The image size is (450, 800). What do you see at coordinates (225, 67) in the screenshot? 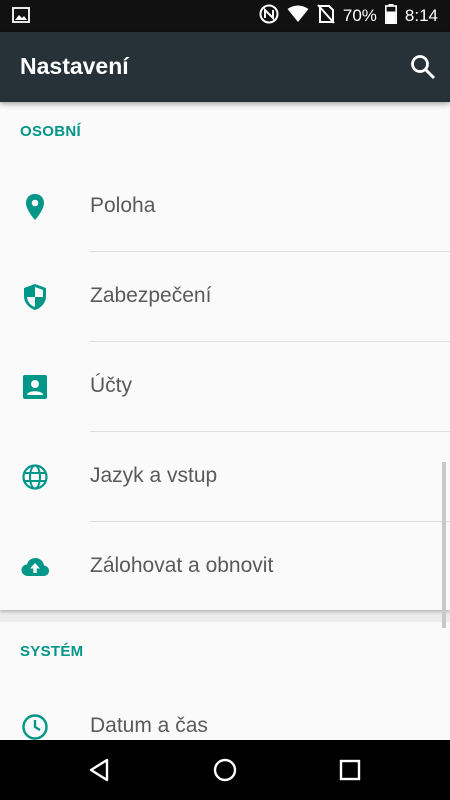
I see `app-bar: Nastavení` at bounding box center [225, 67].